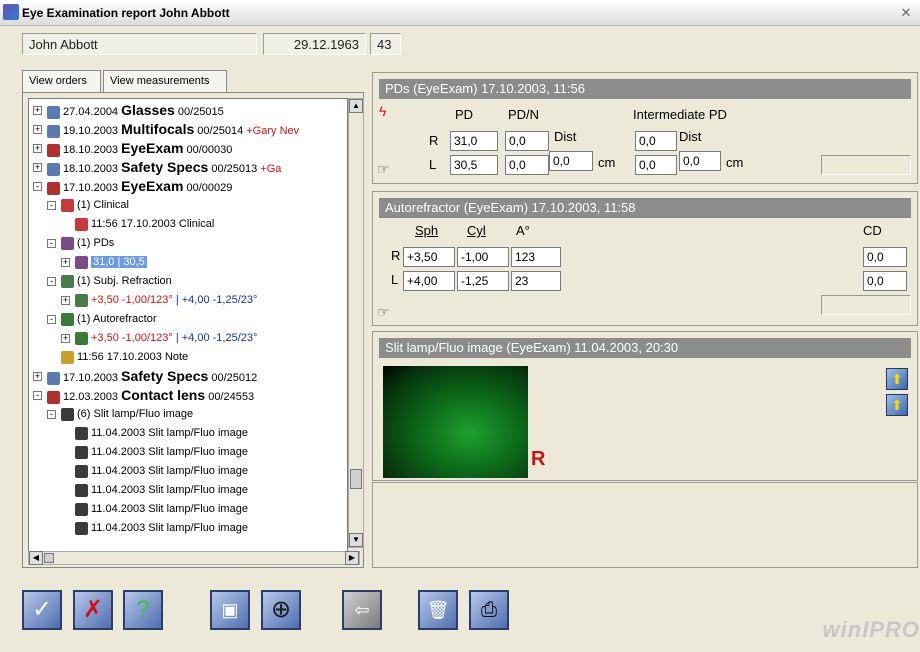 The image size is (920, 652). I want to click on exam-icon, so click(53, 397).